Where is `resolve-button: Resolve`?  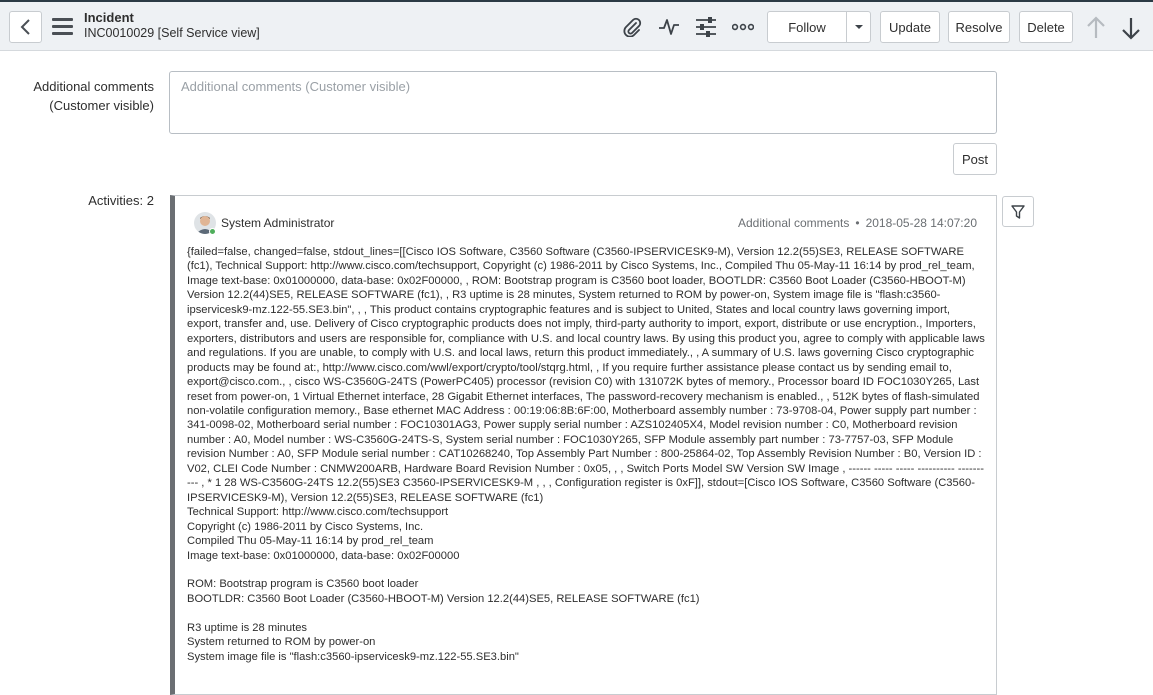 resolve-button: Resolve is located at coordinates (979, 27).